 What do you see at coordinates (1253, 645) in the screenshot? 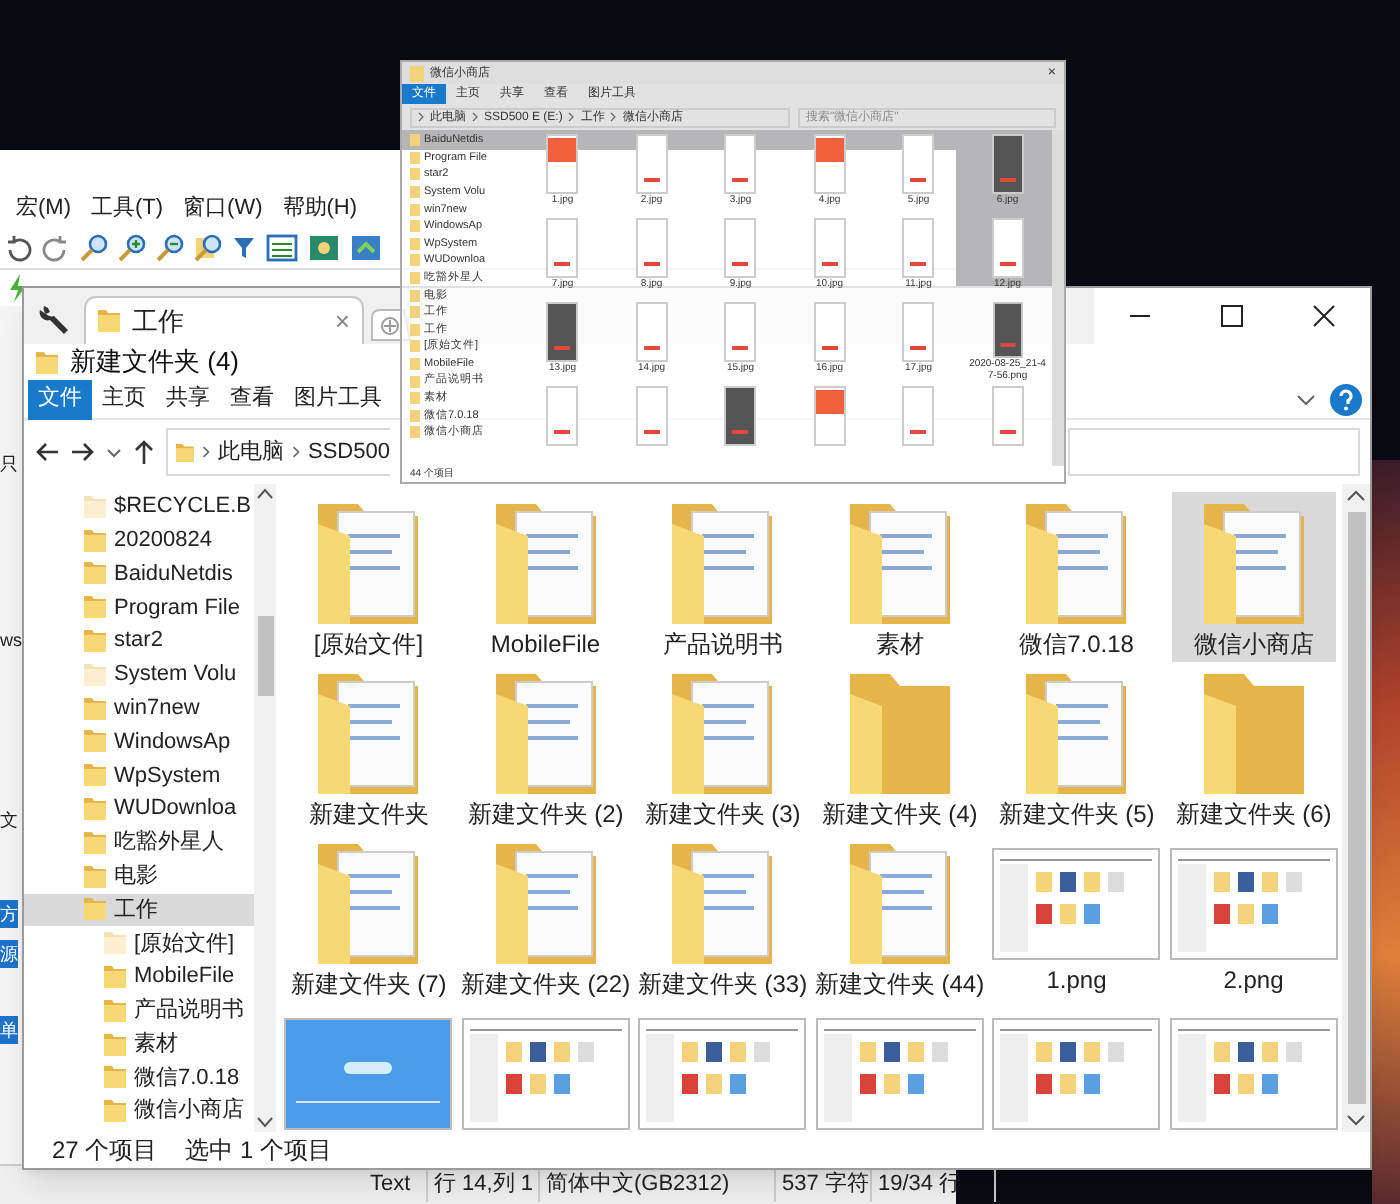
I see `file-name: 微信小商店` at bounding box center [1253, 645].